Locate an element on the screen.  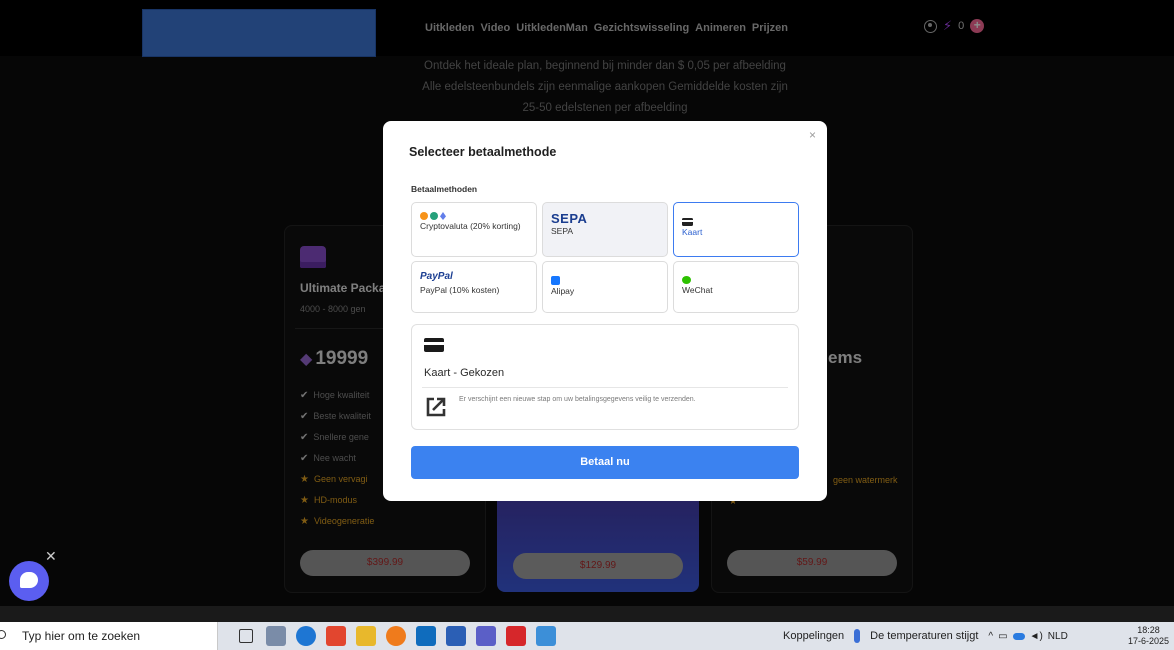
teams-icon is located at coordinates (486, 636).